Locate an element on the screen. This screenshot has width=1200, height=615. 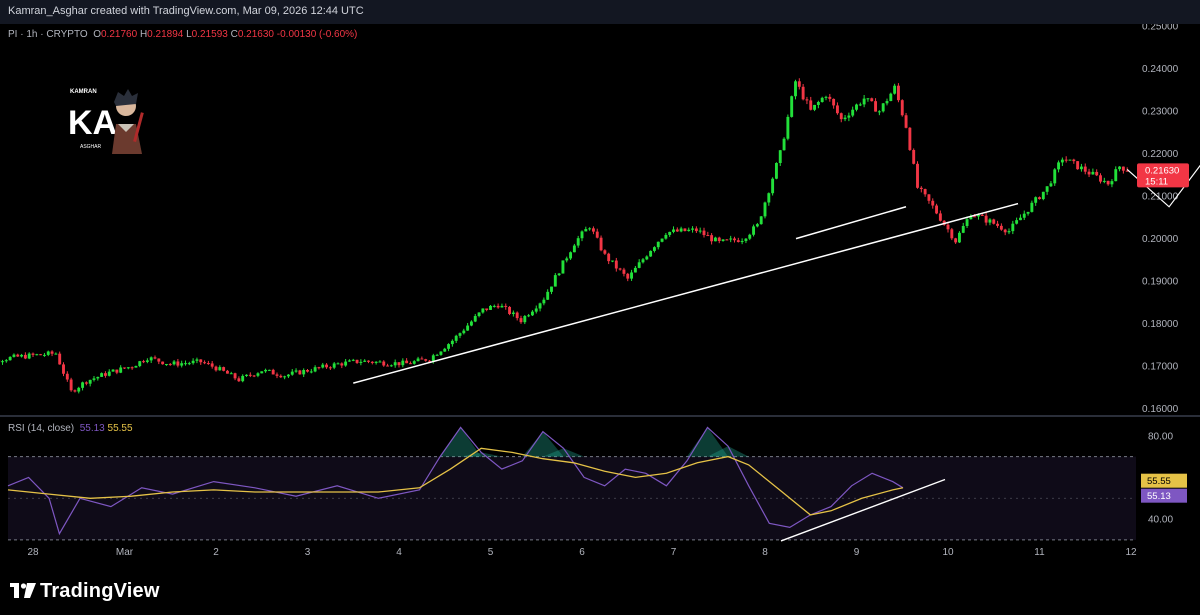
time-axis-tick: Mar is located at coordinates (125, 552).